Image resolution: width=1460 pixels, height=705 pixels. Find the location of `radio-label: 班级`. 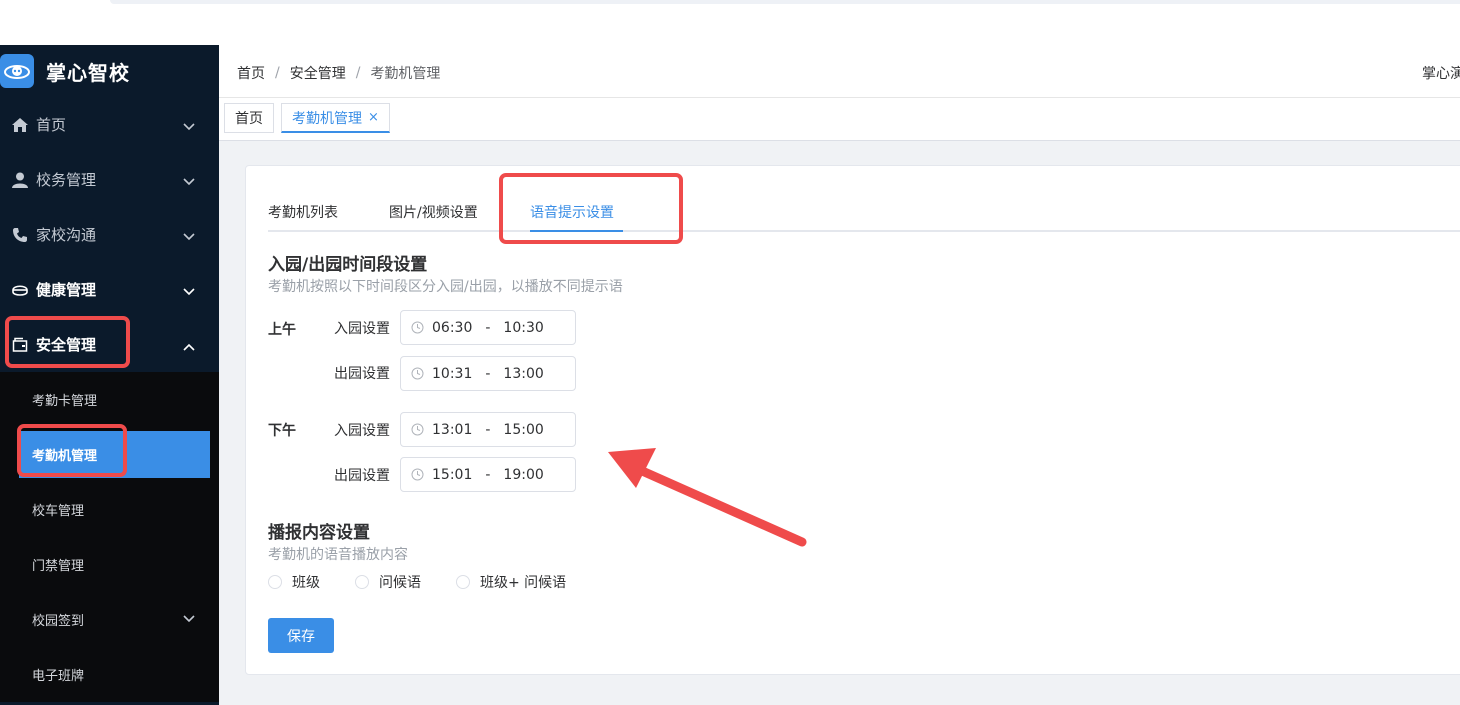

radio-label: 班级 is located at coordinates (306, 583).